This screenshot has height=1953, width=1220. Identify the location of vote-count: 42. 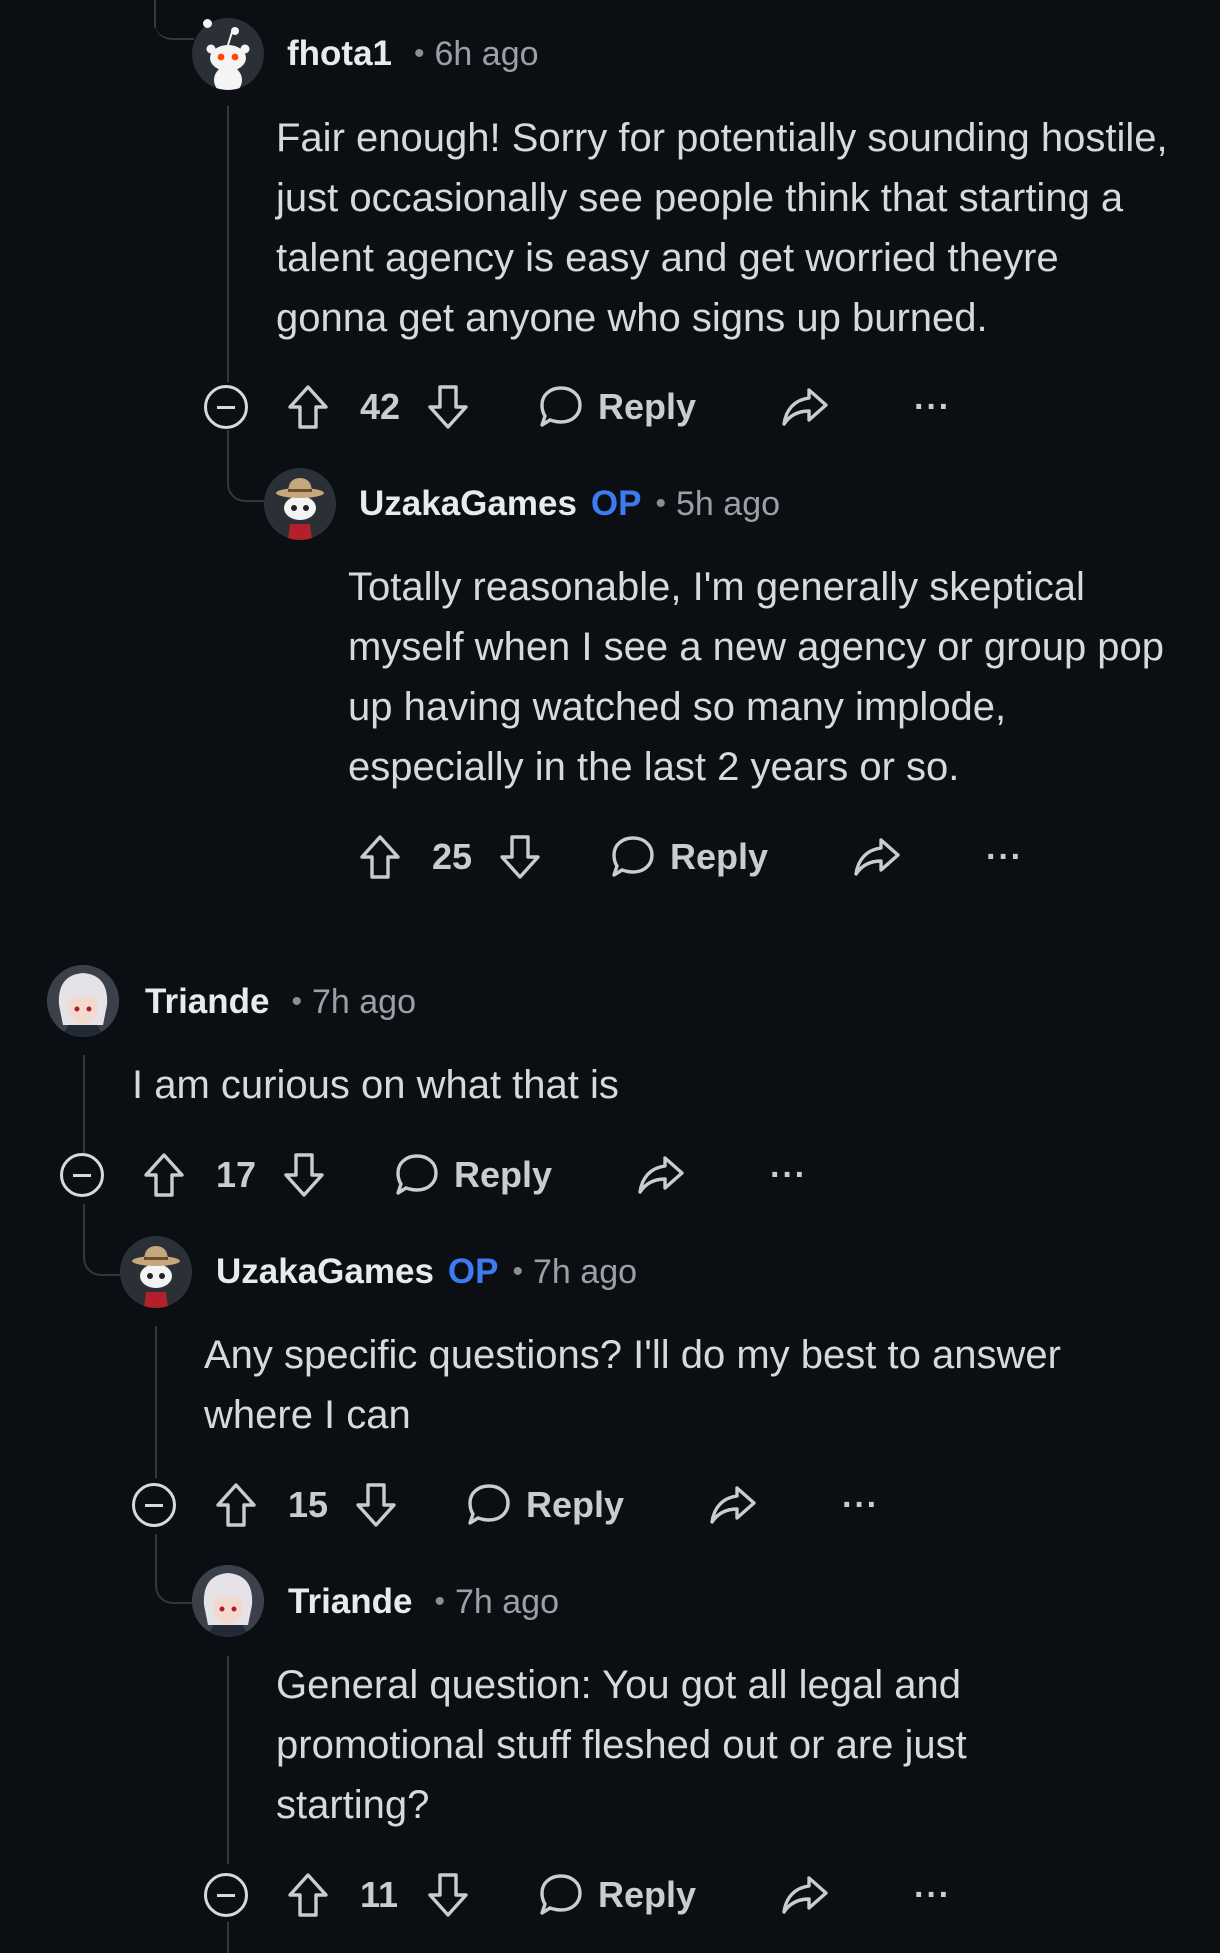
(380, 406).